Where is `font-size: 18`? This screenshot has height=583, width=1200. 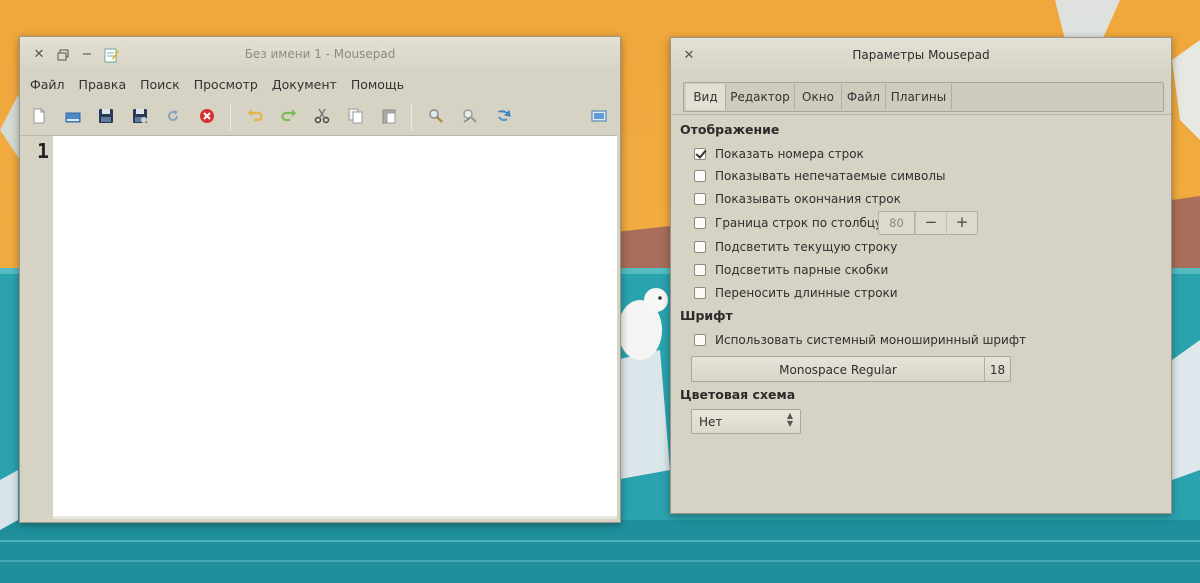
font-size: 18 is located at coordinates (997, 369).